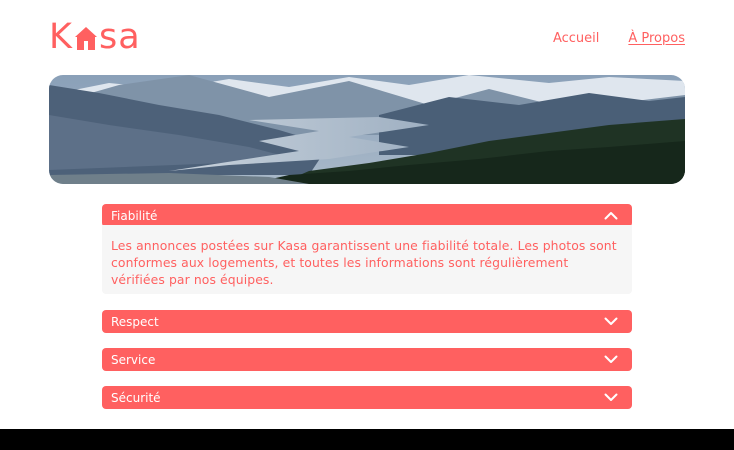 The width and height of the screenshot is (734, 450). I want to click on footer-bar, so click(367, 439).